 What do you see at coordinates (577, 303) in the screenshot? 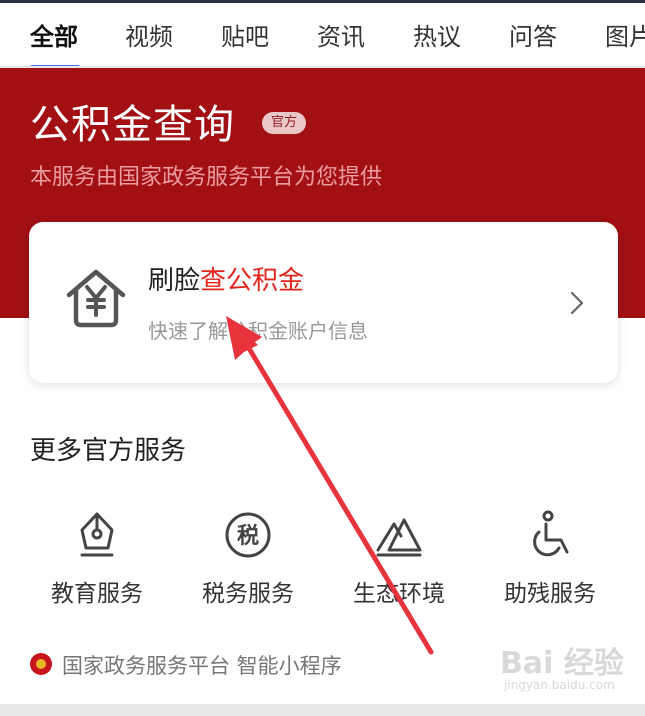
I see `chevron-right-icon` at bounding box center [577, 303].